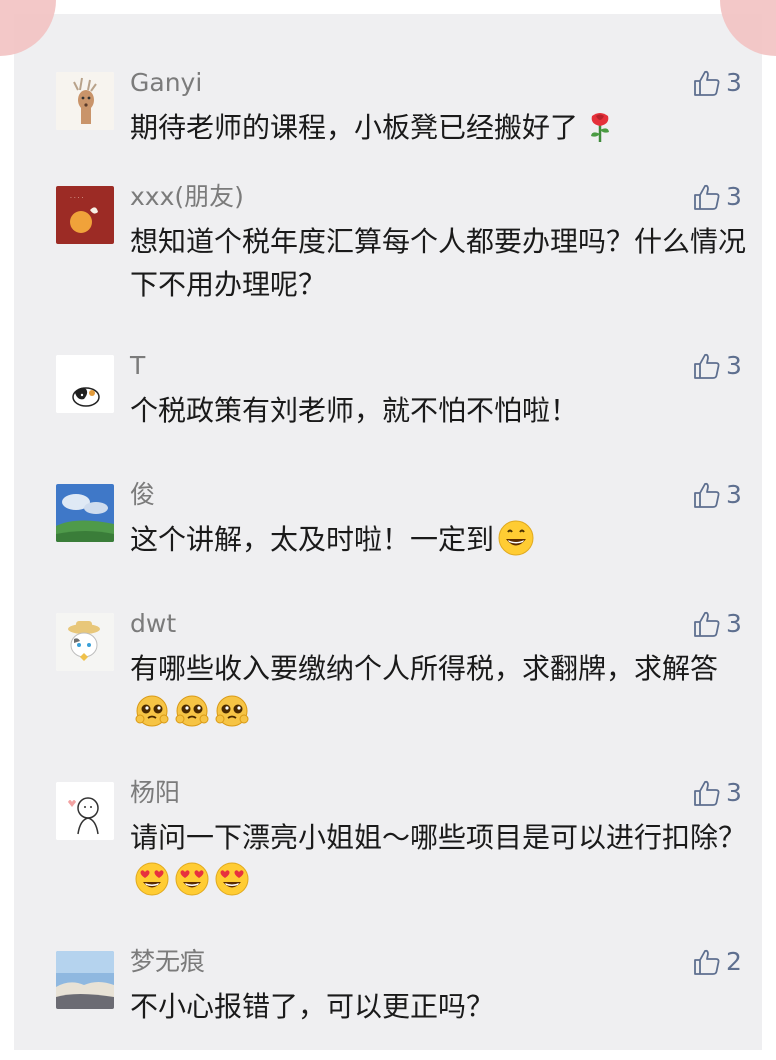 The height and width of the screenshot is (1060, 776). Describe the element at coordinates (85, 384) in the screenshot. I see `cat-avatar` at that location.